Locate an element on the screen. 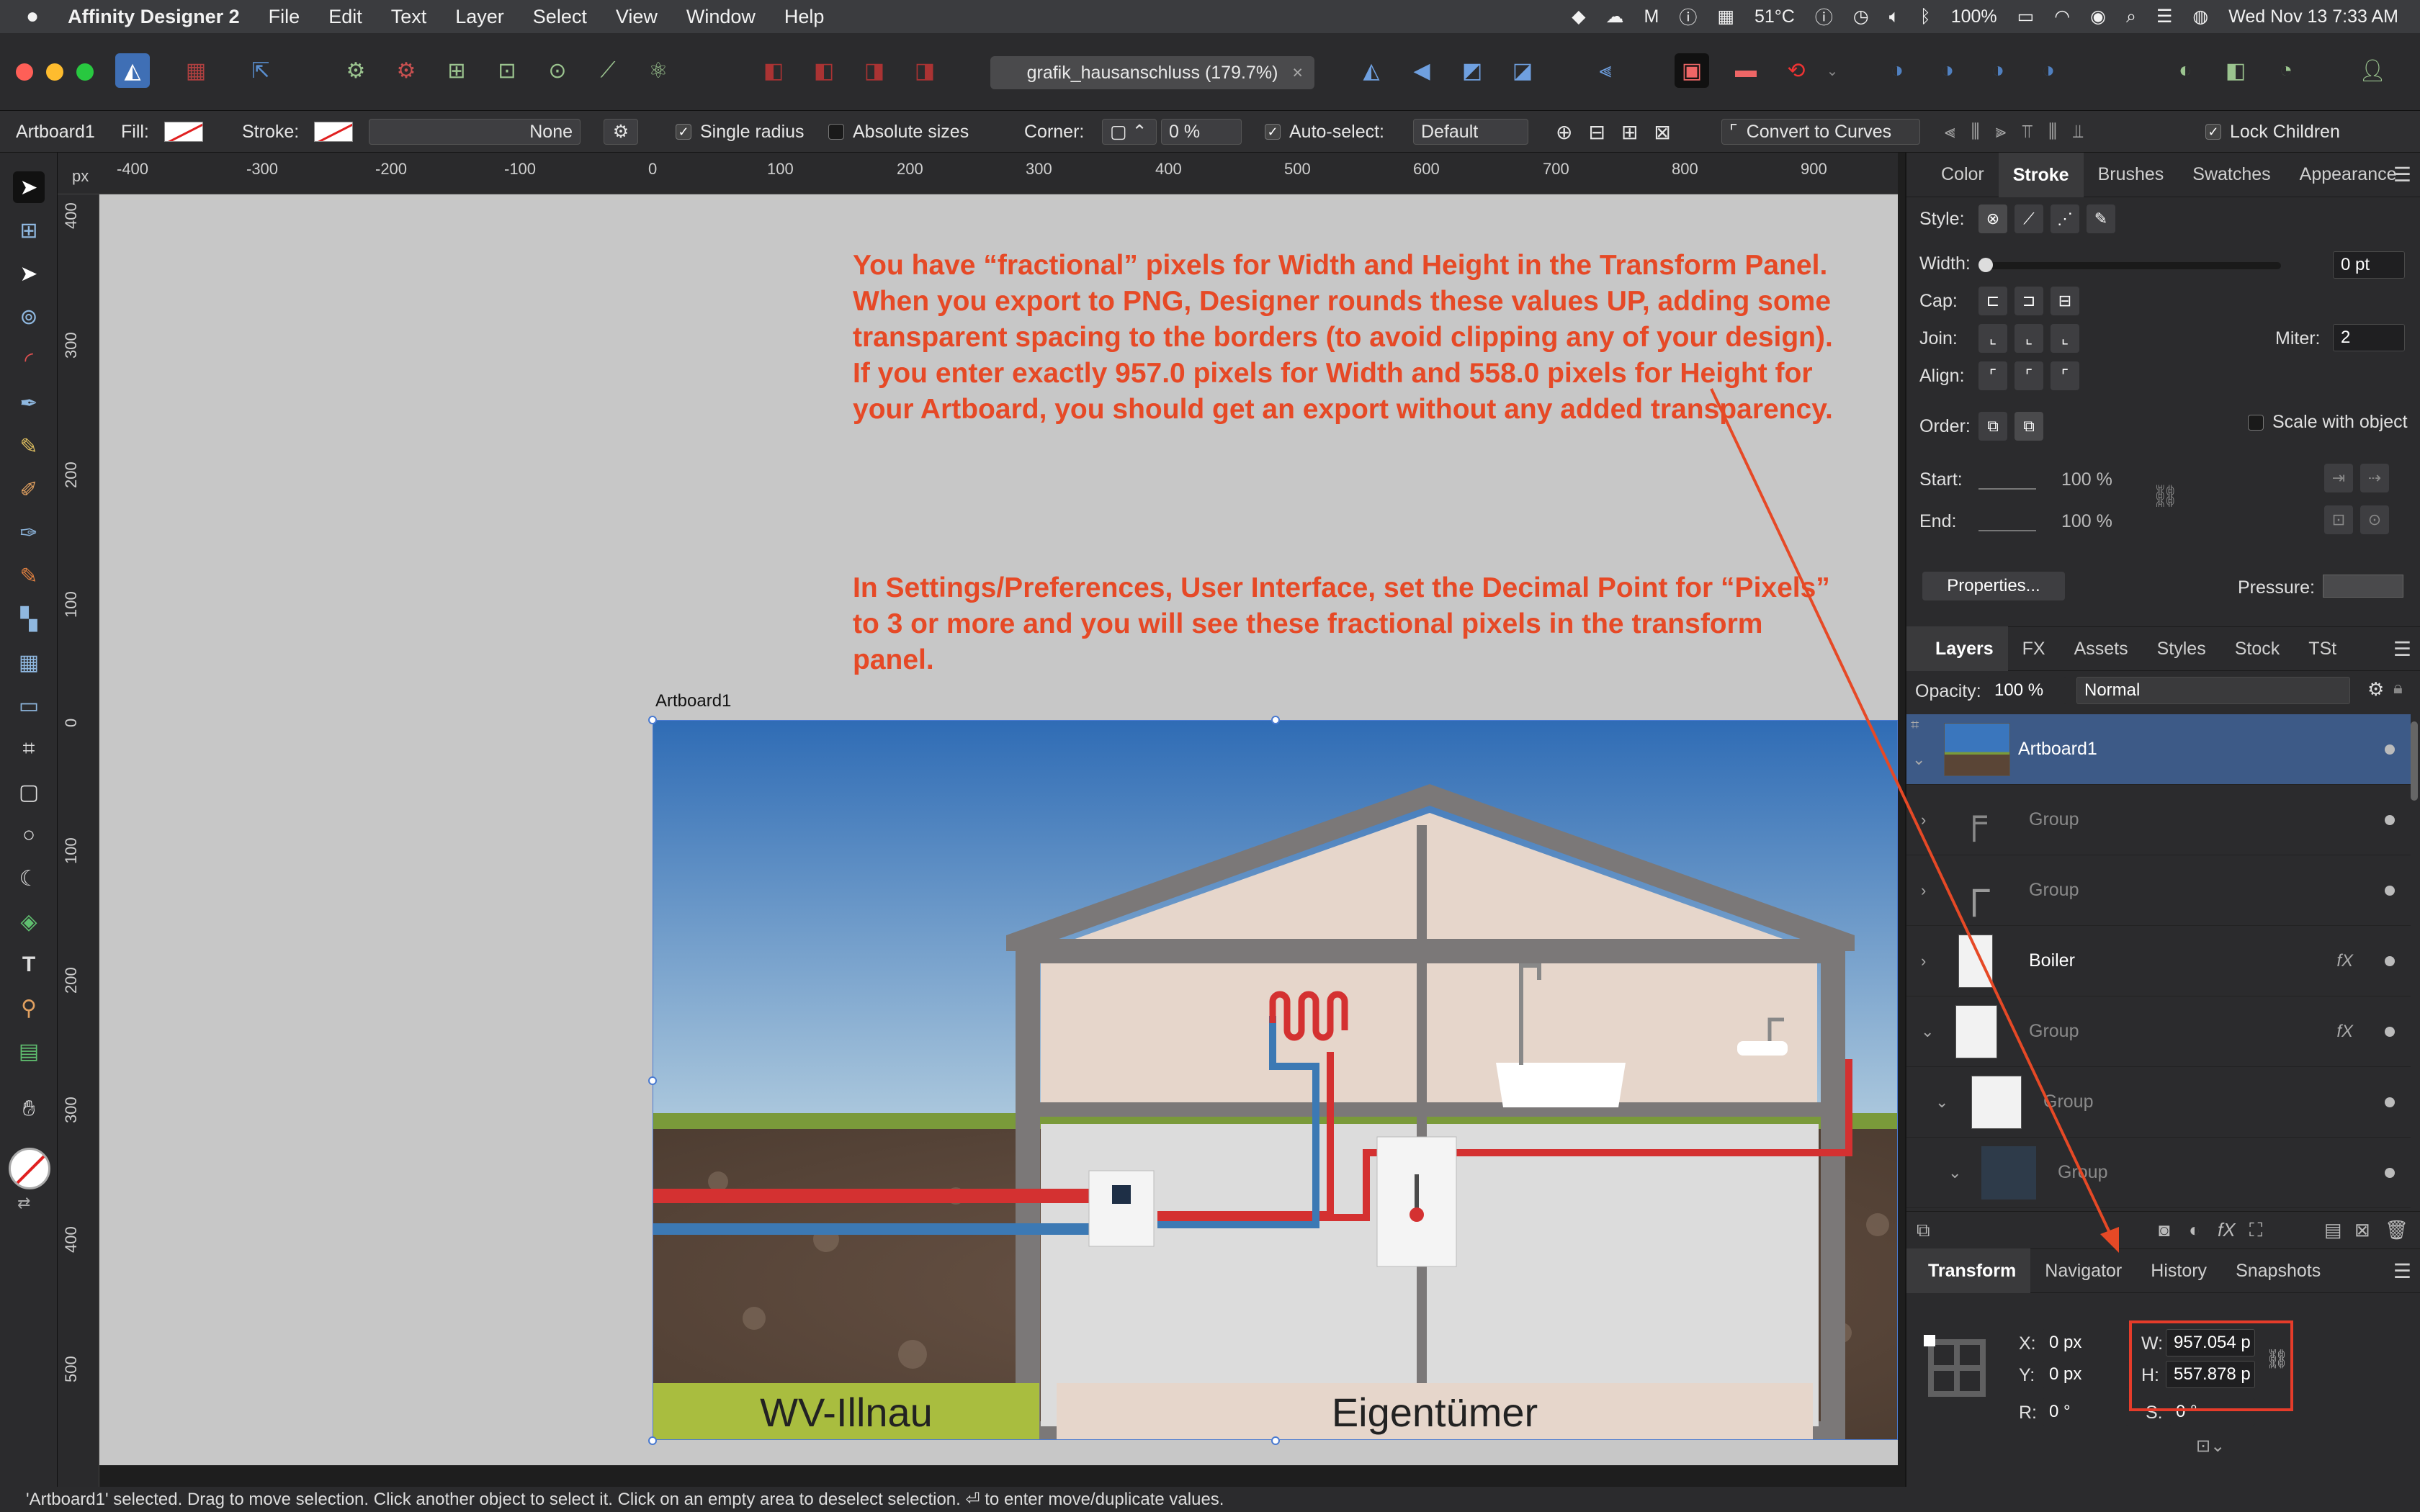  transform-objects-icon: ⊟ is located at coordinates (1596, 132).